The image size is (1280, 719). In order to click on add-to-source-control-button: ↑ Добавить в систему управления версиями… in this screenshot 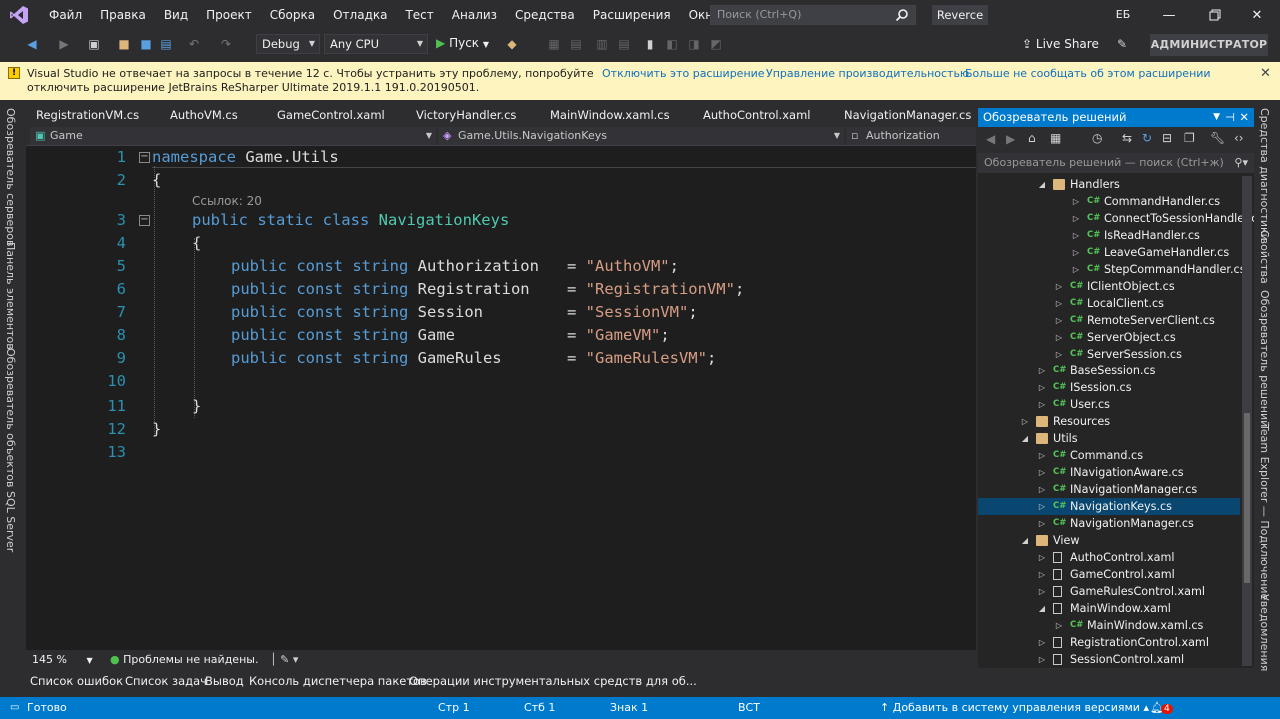, I will do `click(1014, 708)`.